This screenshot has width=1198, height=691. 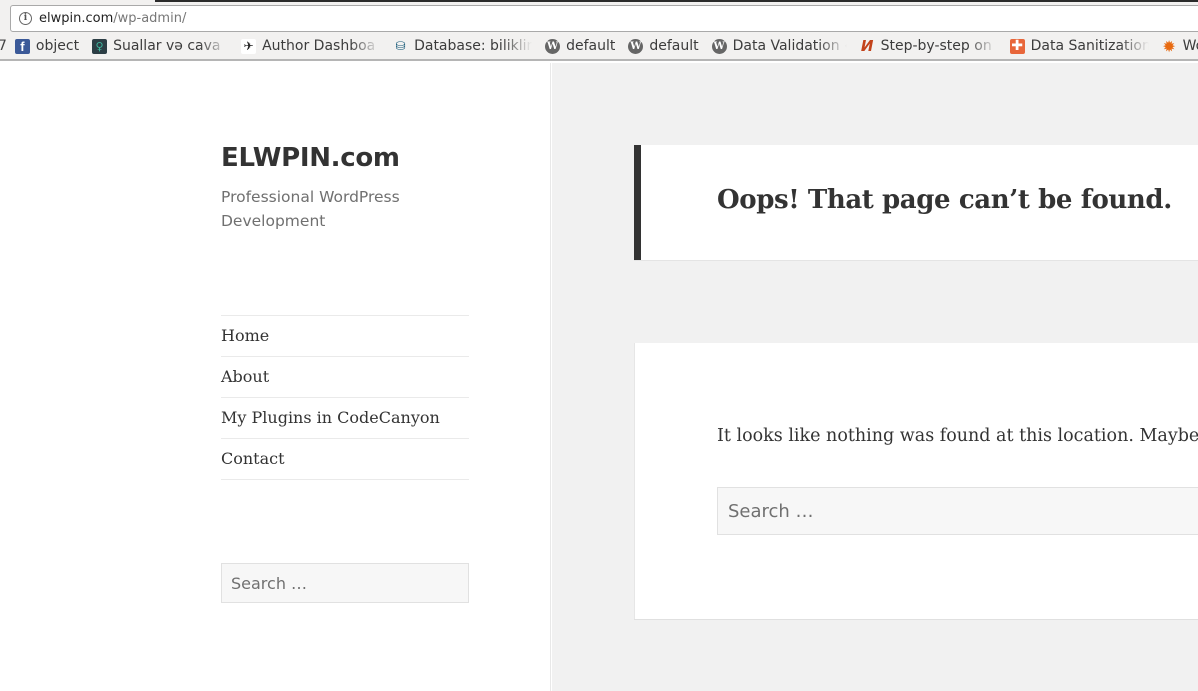 I want to click on bookmark-item: ♀ Suallar və cava, so click(x=160, y=46).